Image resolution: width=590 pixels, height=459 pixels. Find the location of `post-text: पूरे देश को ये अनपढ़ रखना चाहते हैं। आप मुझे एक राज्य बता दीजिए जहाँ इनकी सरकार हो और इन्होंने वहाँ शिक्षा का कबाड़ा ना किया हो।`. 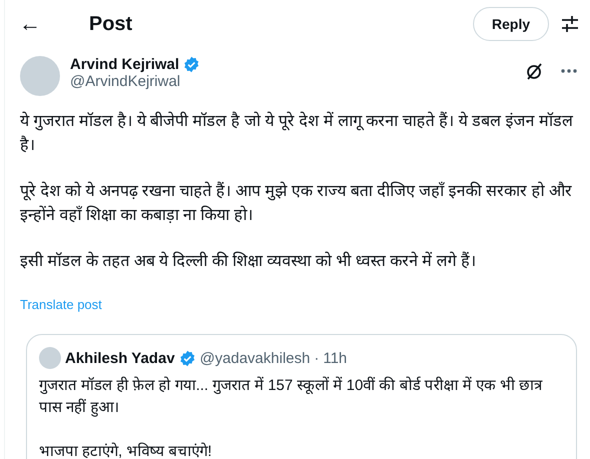

post-text: पूरे देश को ये अनपढ़ रखना चाहते हैं। आप मुझे एक राज्य बता दीजिए जहाँ इनकी सरकार हो और इन्होंने वहाँ शिक्षा का कबाड़ा ना किया हो। is located at coordinates (297, 203).